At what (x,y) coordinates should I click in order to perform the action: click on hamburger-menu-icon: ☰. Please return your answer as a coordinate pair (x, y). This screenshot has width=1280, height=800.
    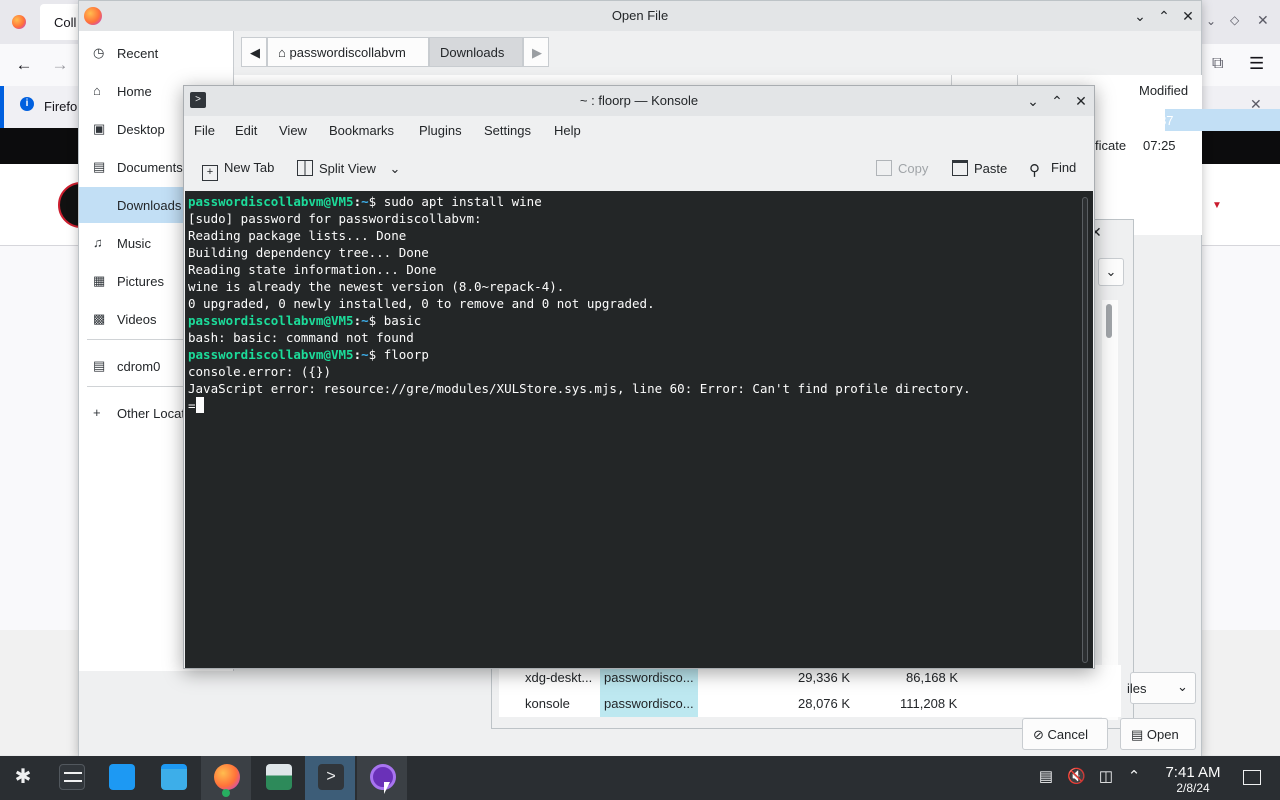
    Looking at the image, I should click on (1256, 64).